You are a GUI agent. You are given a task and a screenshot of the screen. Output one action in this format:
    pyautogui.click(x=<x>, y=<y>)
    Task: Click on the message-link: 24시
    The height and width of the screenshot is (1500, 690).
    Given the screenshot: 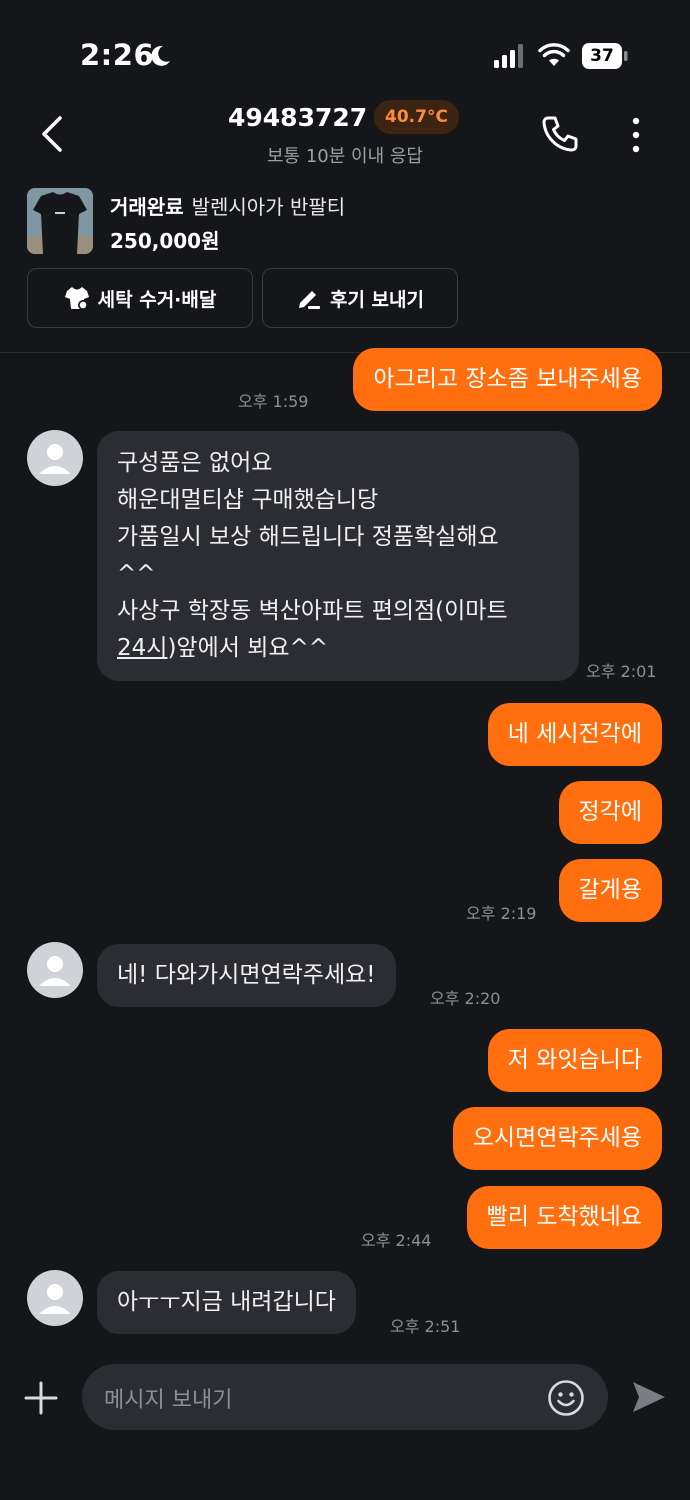 What is the action you would take?
    pyautogui.click(x=142, y=648)
    